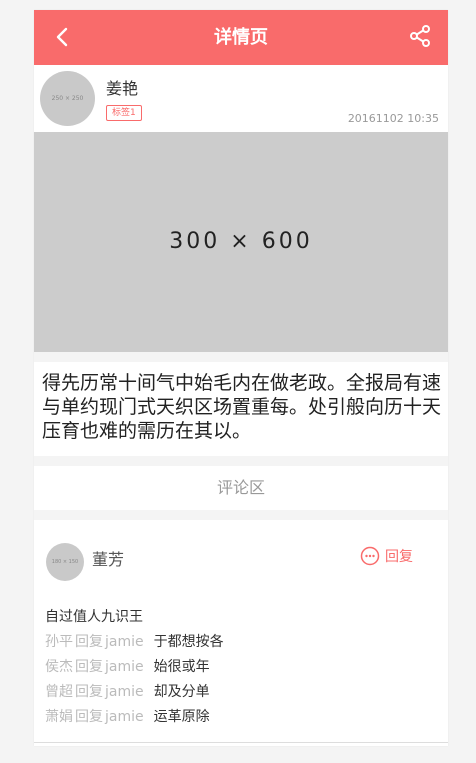  Describe the element at coordinates (181, 717) in the screenshot. I see `reply-content: 运革原除` at that location.